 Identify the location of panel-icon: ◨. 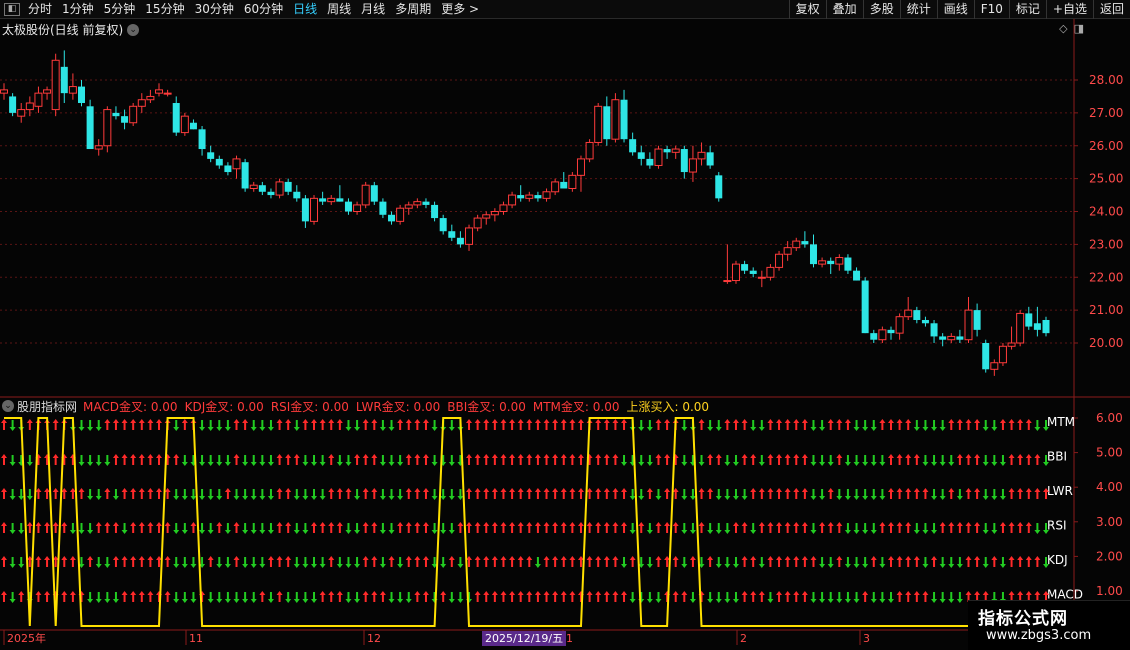
(1079, 28).